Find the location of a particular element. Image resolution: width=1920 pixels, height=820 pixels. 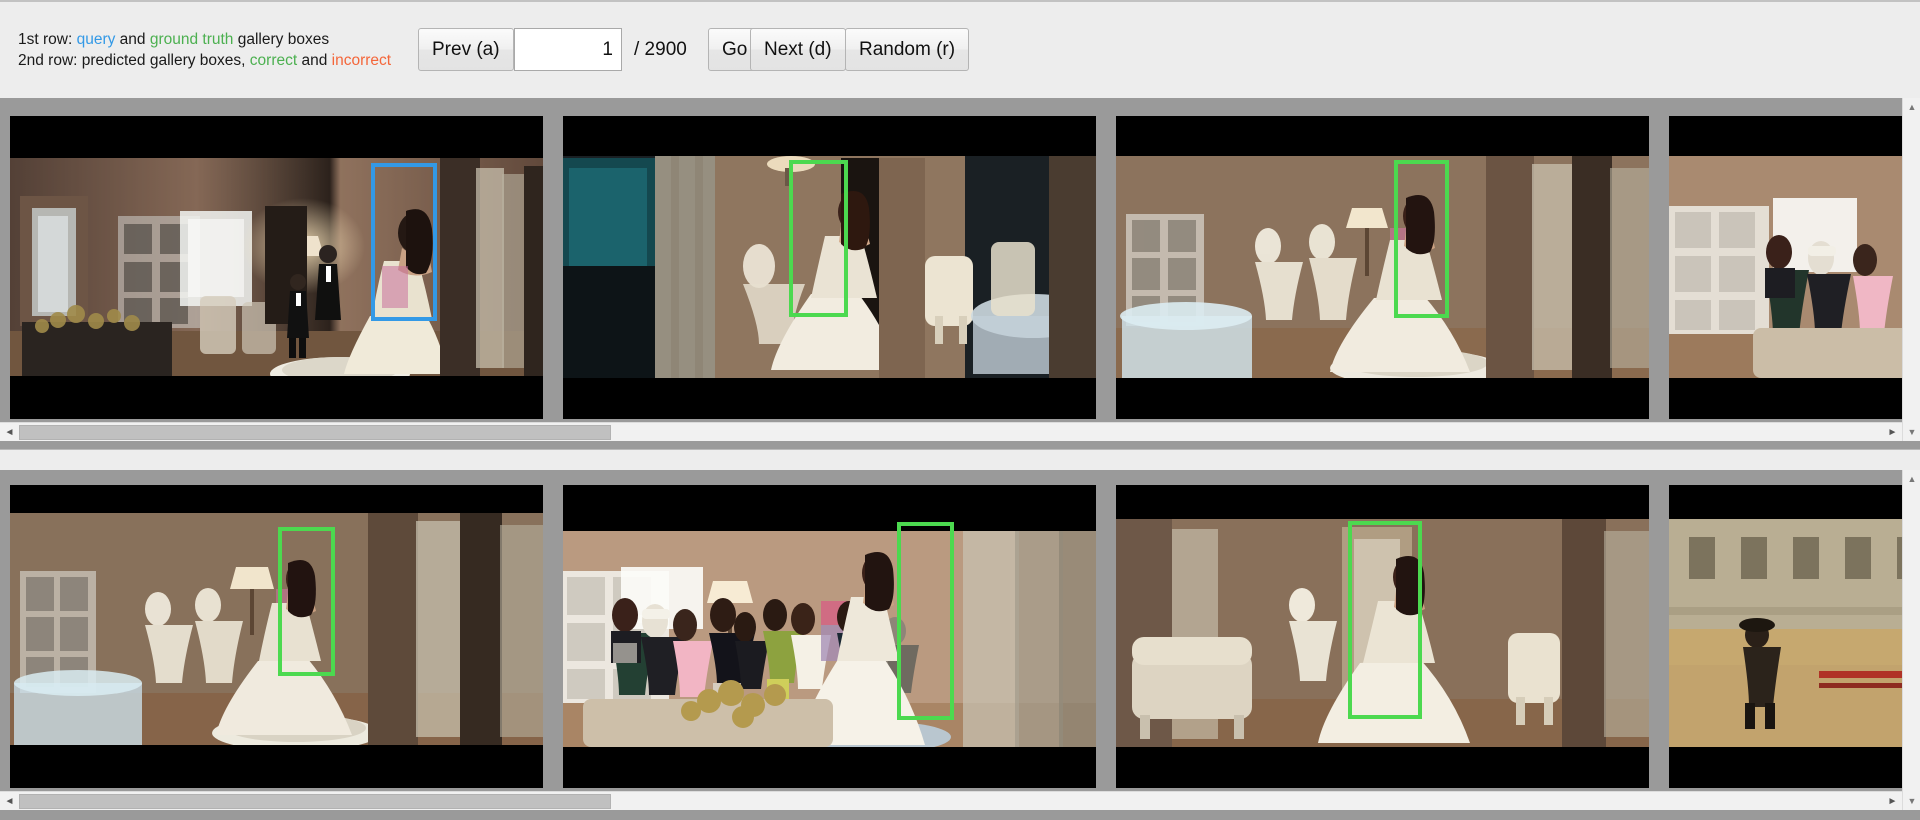

legend-query-text: query is located at coordinates (96, 39).